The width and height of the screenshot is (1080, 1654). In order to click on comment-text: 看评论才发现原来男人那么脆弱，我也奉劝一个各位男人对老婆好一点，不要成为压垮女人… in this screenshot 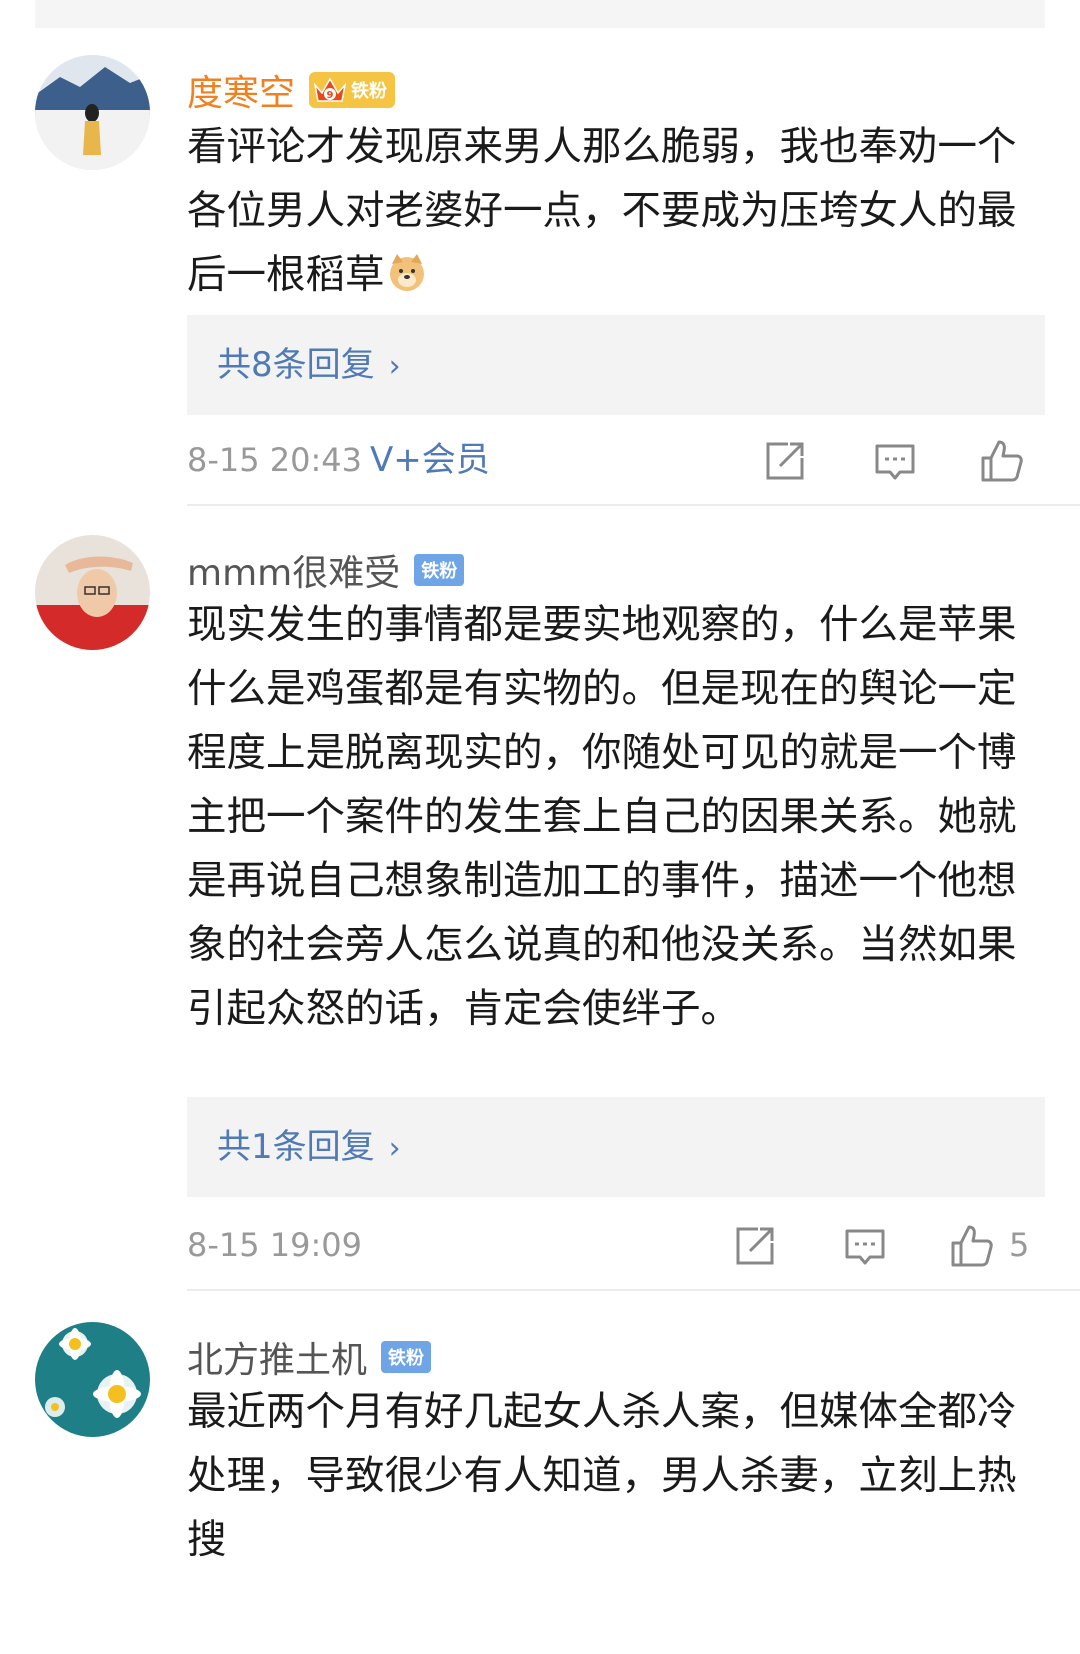, I will do `click(617, 211)`.